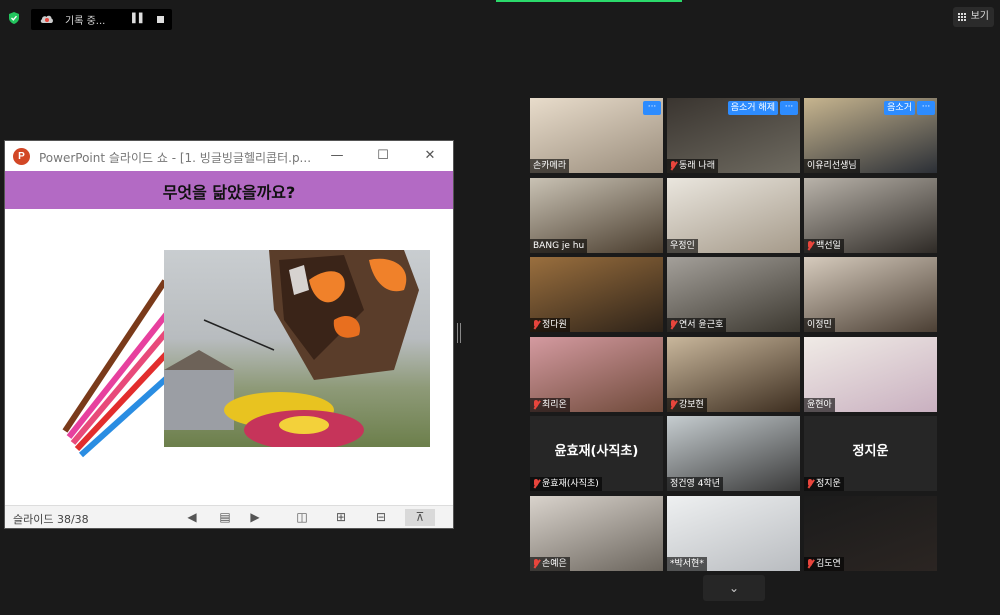 The width and height of the screenshot is (1000, 615). Describe the element at coordinates (297, 348) in the screenshot. I see `butterfly-photo` at that location.